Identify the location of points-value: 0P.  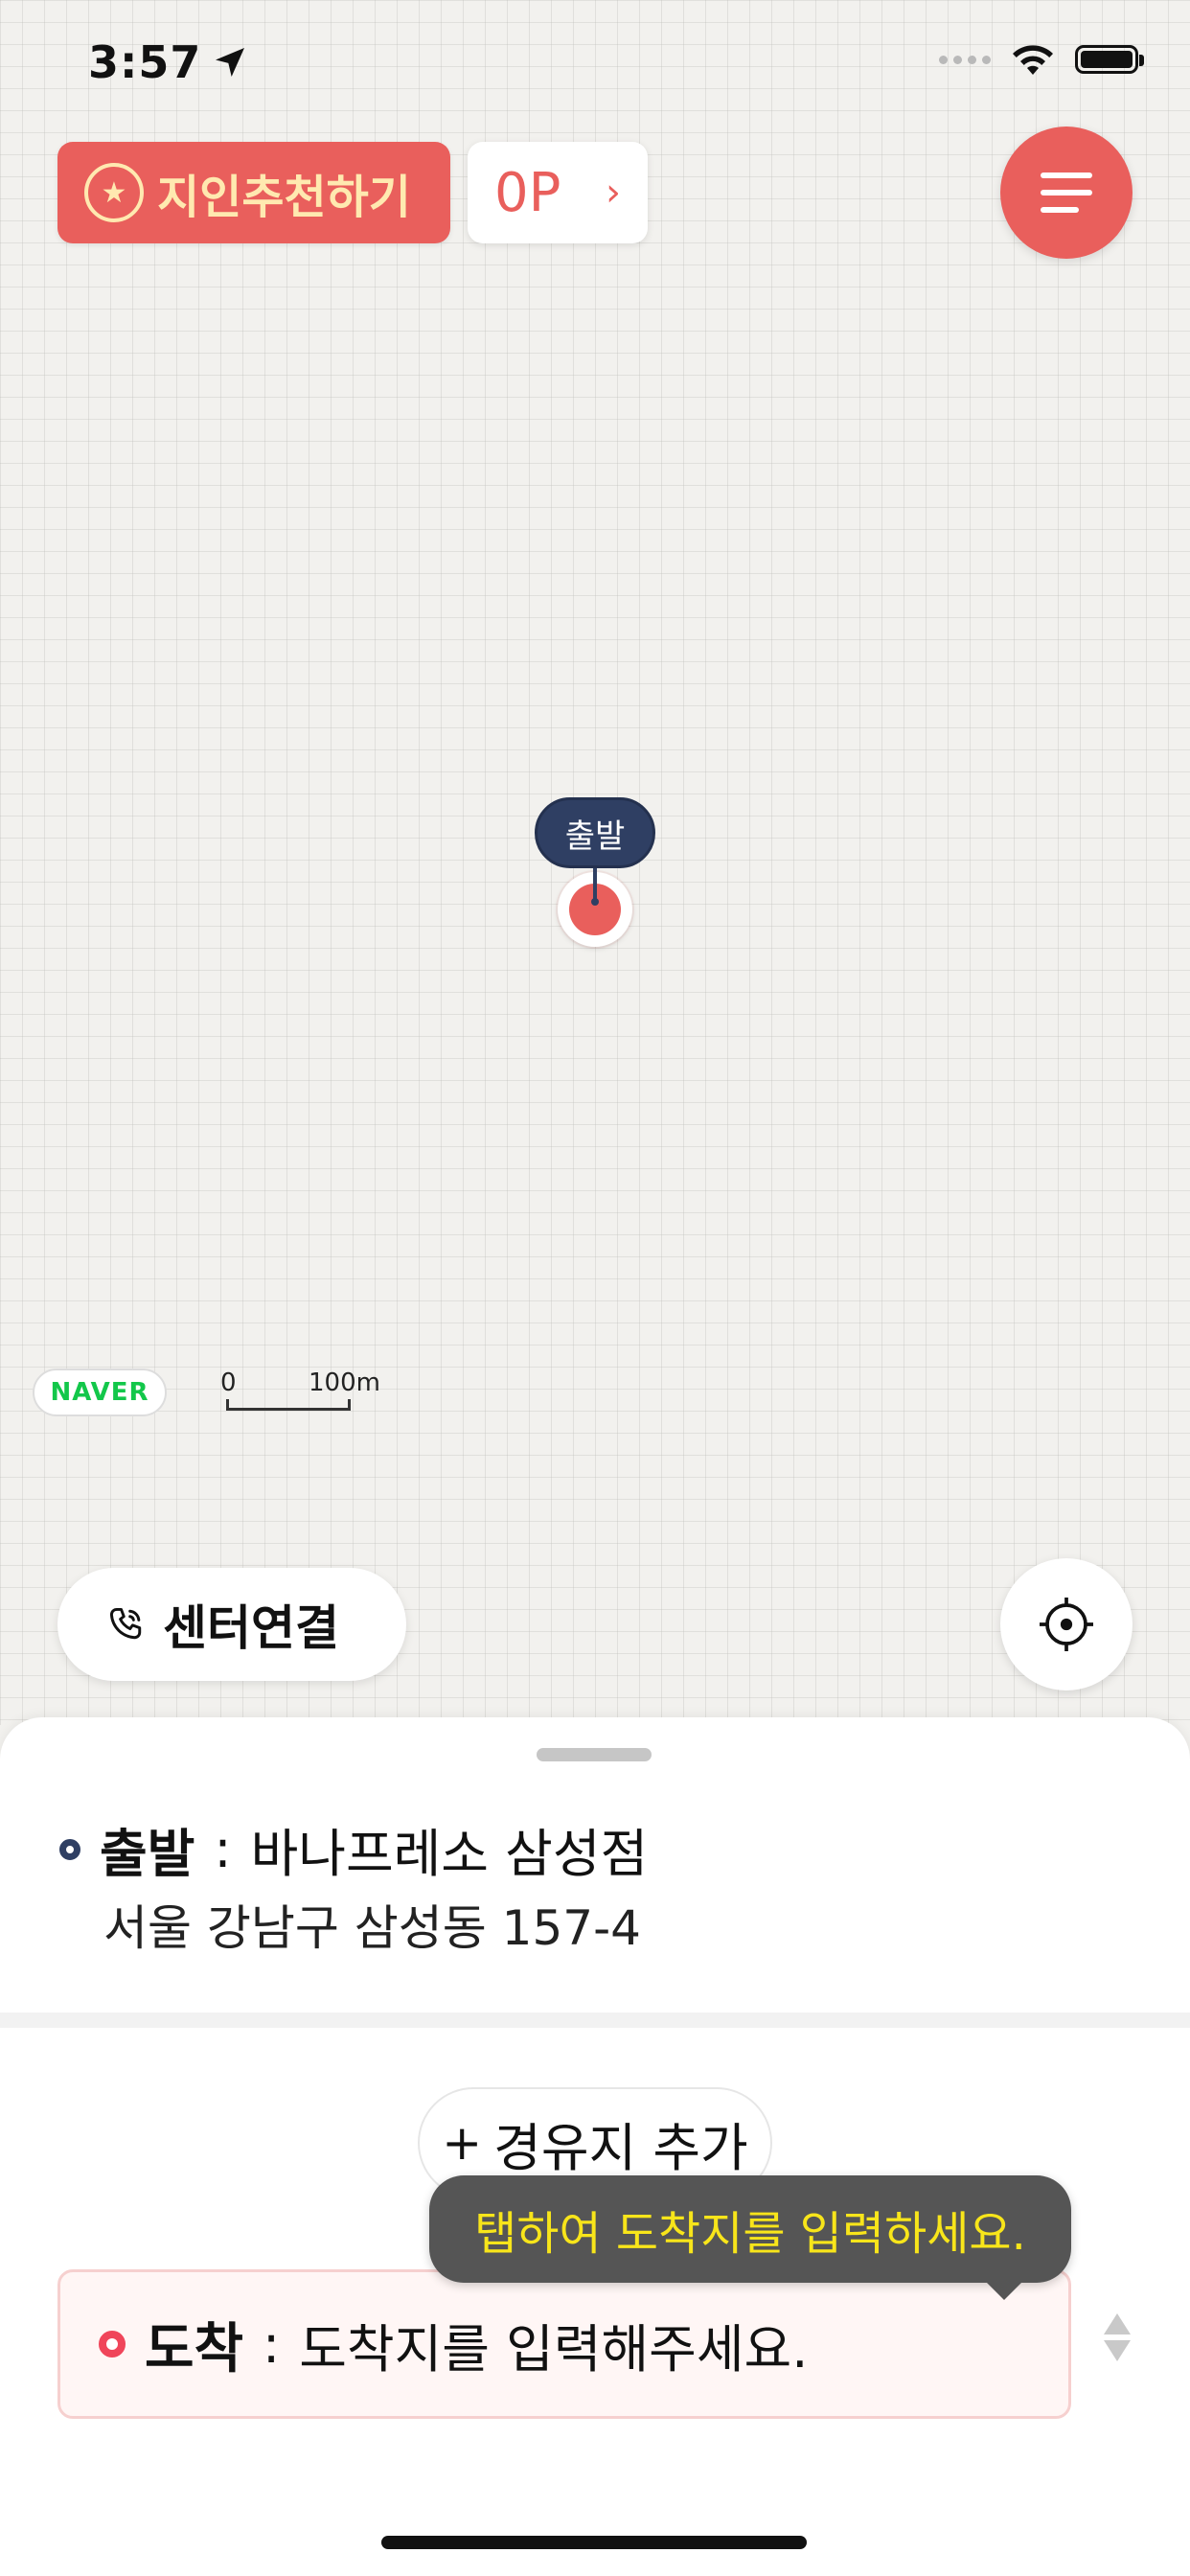
(527, 193).